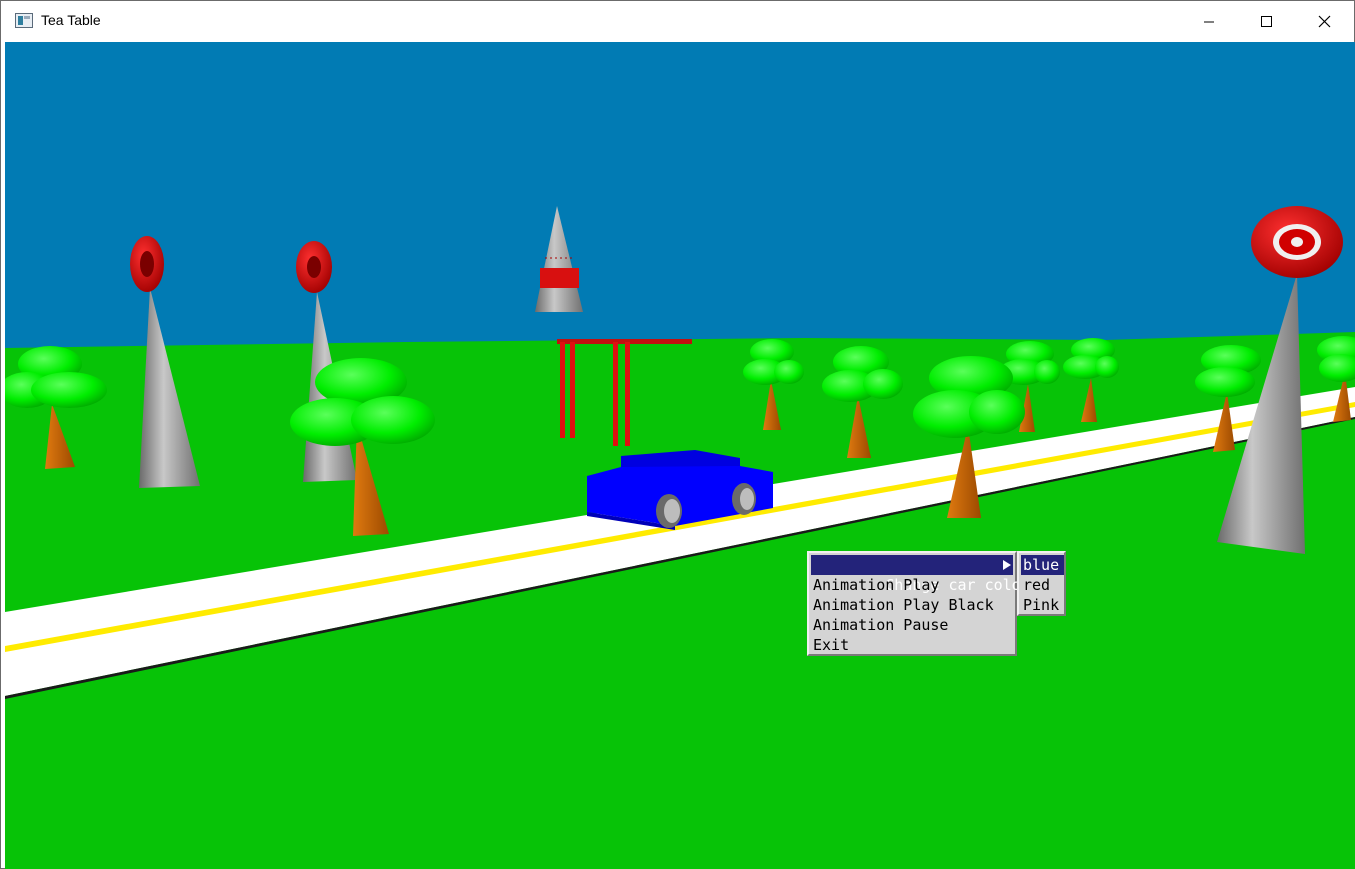 This screenshot has height=869, width=1355. I want to click on window-title: Tea Table, so click(71, 20).